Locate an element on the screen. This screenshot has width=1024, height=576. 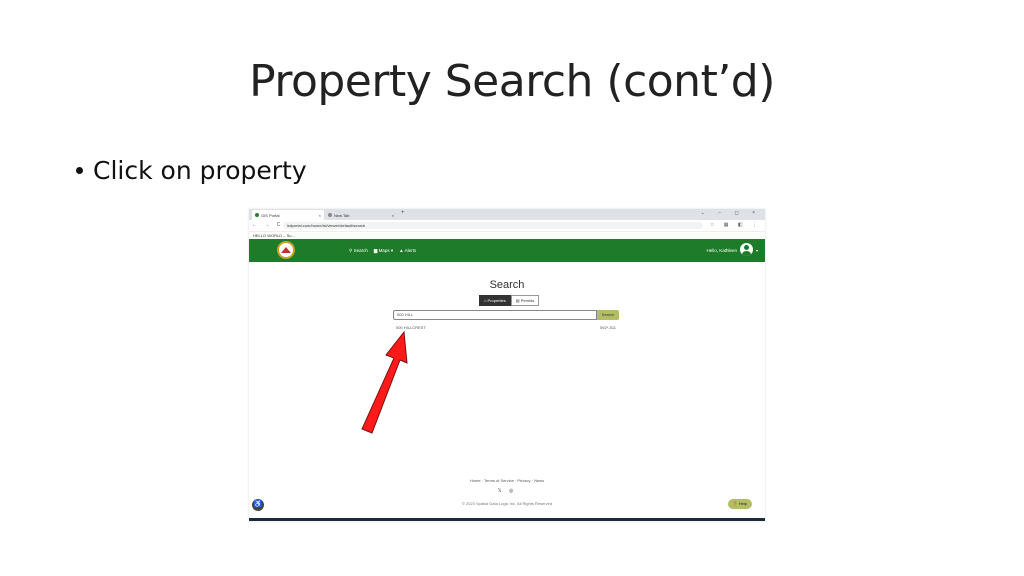
toggle-properties: ⌂ Properties is located at coordinates (495, 300).